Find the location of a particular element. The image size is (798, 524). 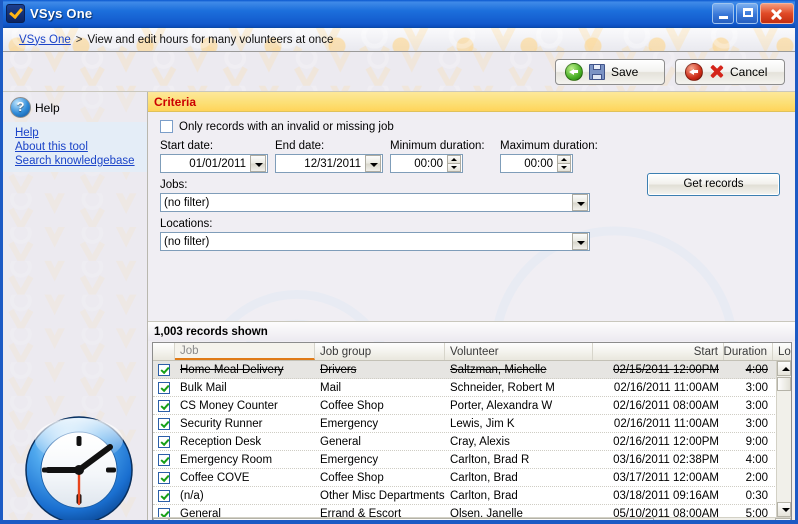

minimum-duration-field: Minimum duration: 00:00 is located at coordinates (445, 156).